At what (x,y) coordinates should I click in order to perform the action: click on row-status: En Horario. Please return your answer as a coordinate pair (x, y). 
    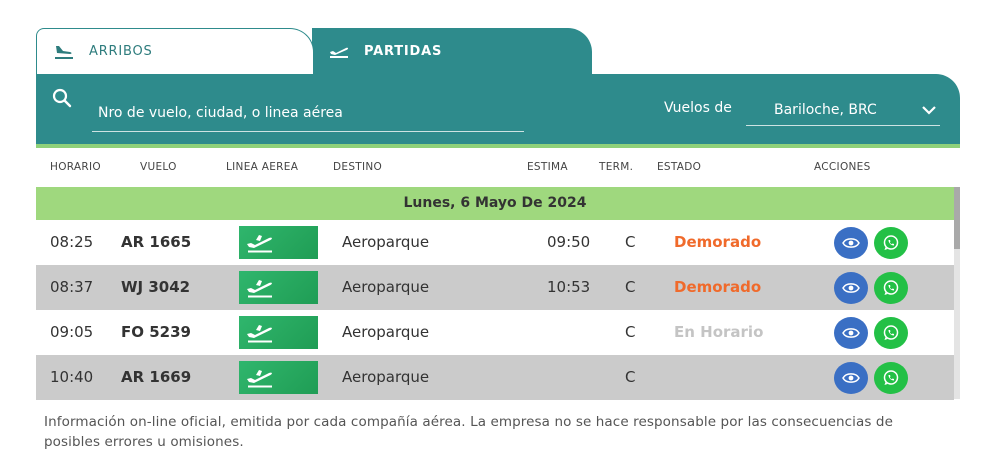
    Looking at the image, I should click on (719, 332).